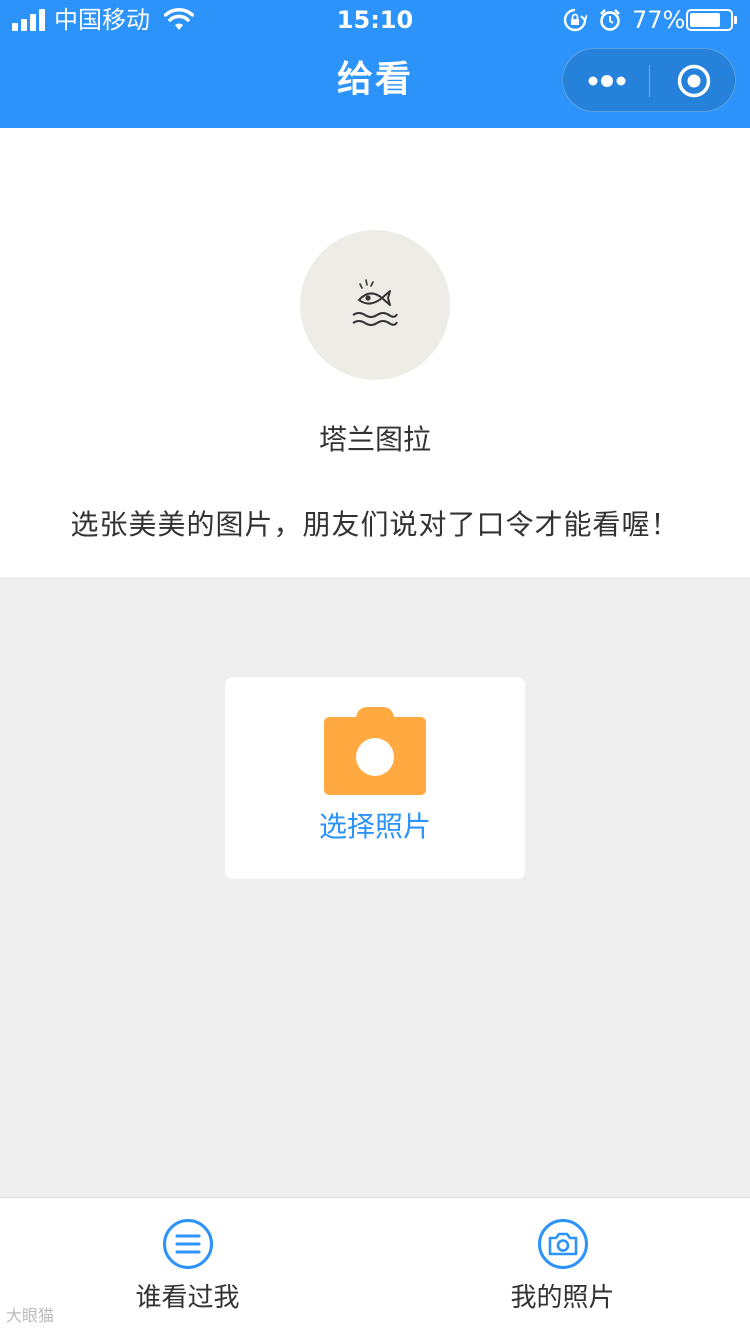  I want to click on choose-photo-button: 选择照片, so click(375, 778).